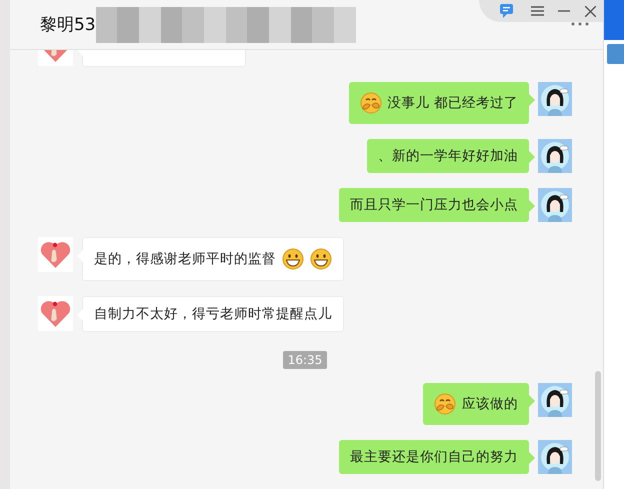 This screenshot has width=624, height=489. What do you see at coordinates (580, 24) in the screenshot?
I see `more-icon` at bounding box center [580, 24].